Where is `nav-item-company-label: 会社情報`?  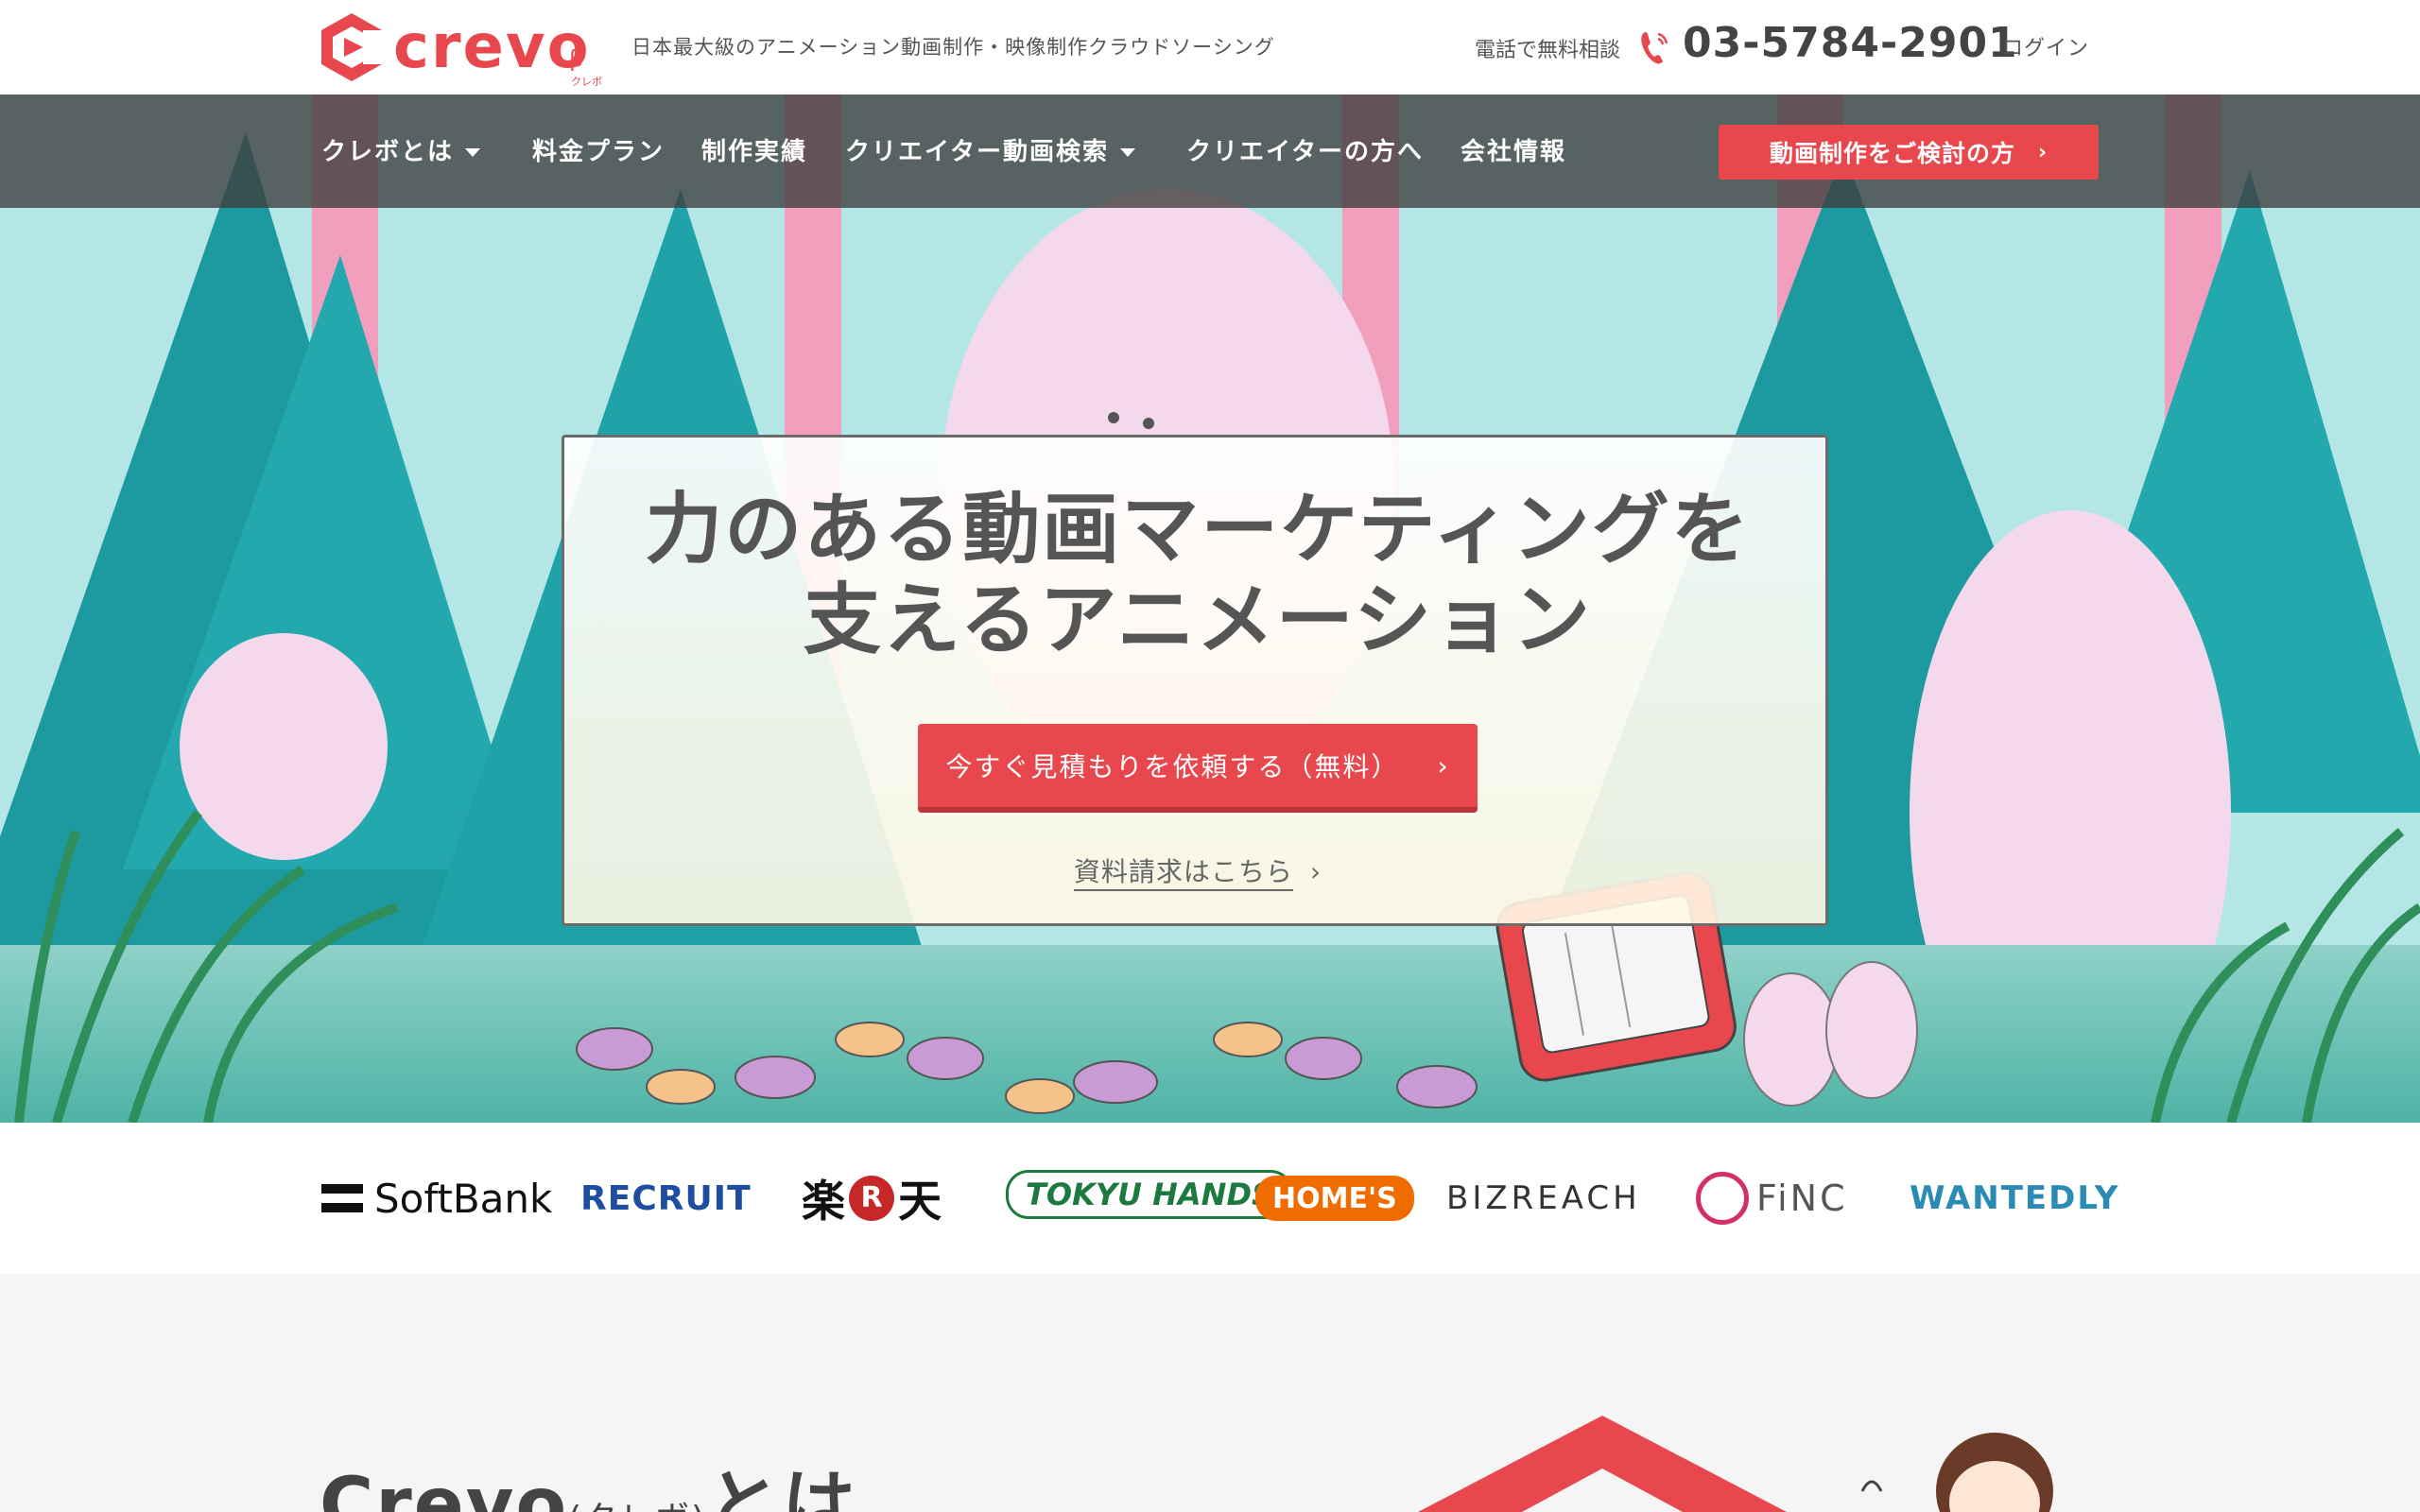 nav-item-company-label: 会社情報 is located at coordinates (1514, 152).